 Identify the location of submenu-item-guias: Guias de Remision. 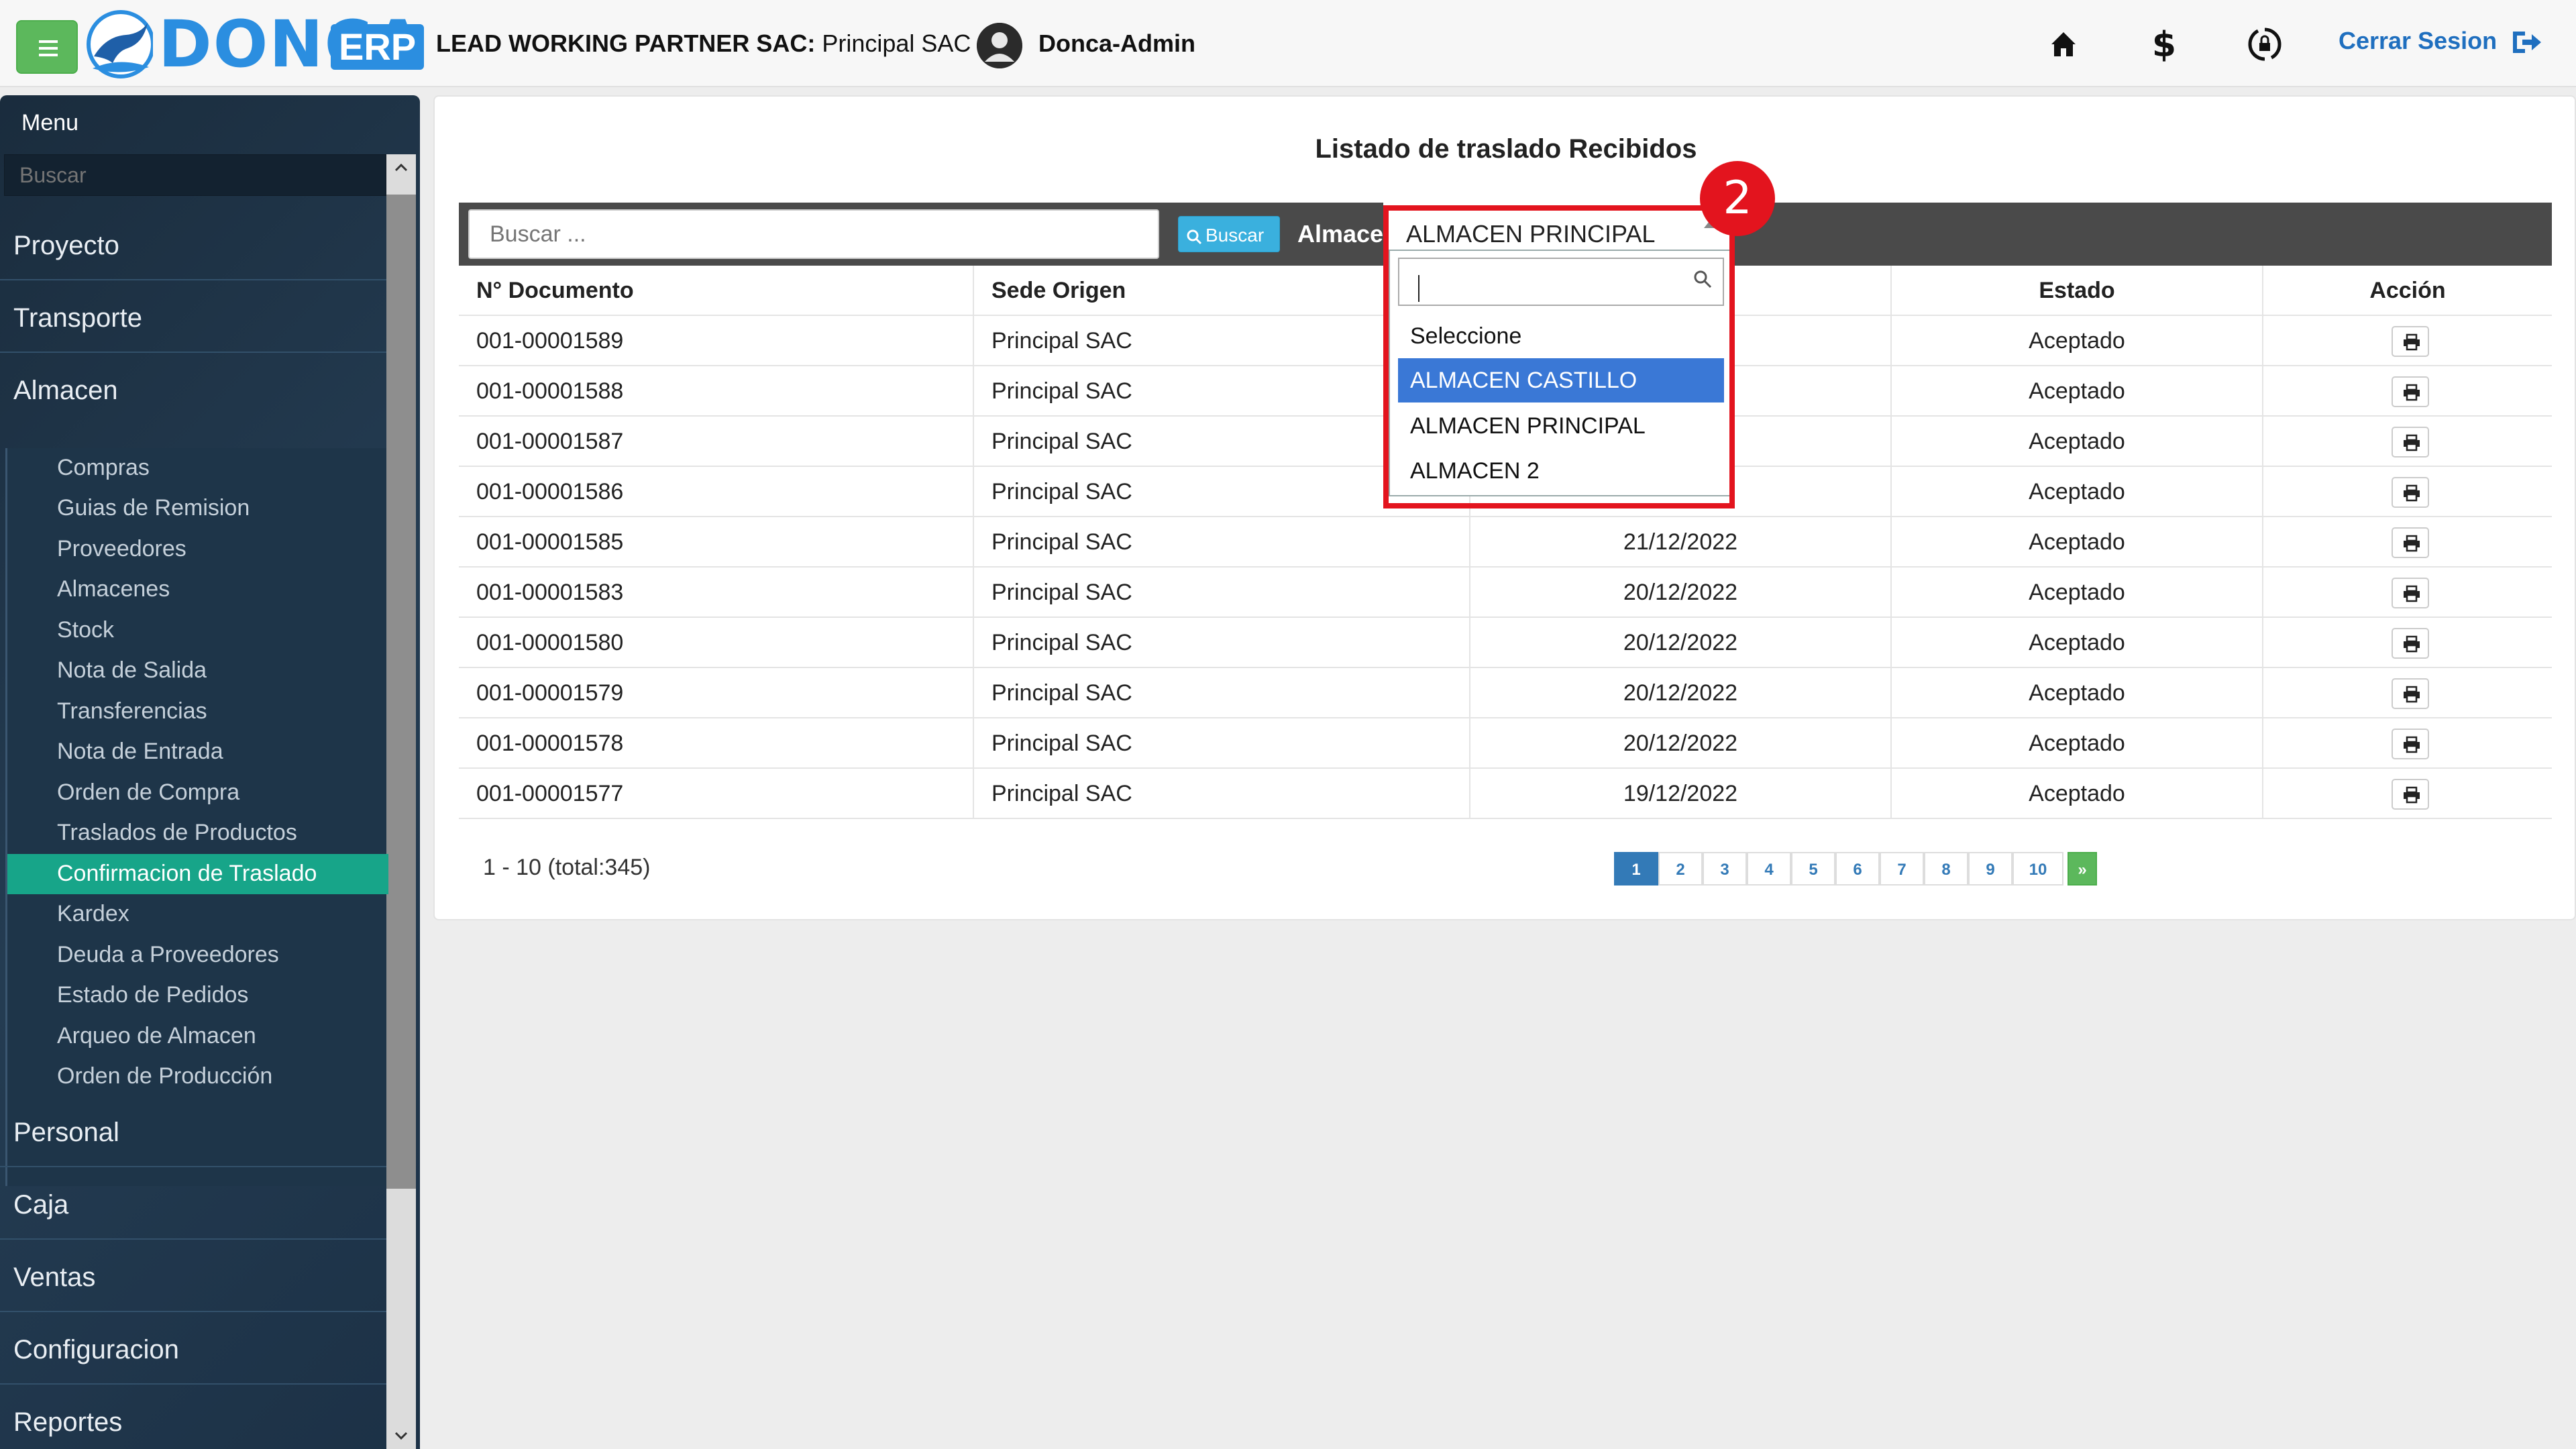
(197, 508).